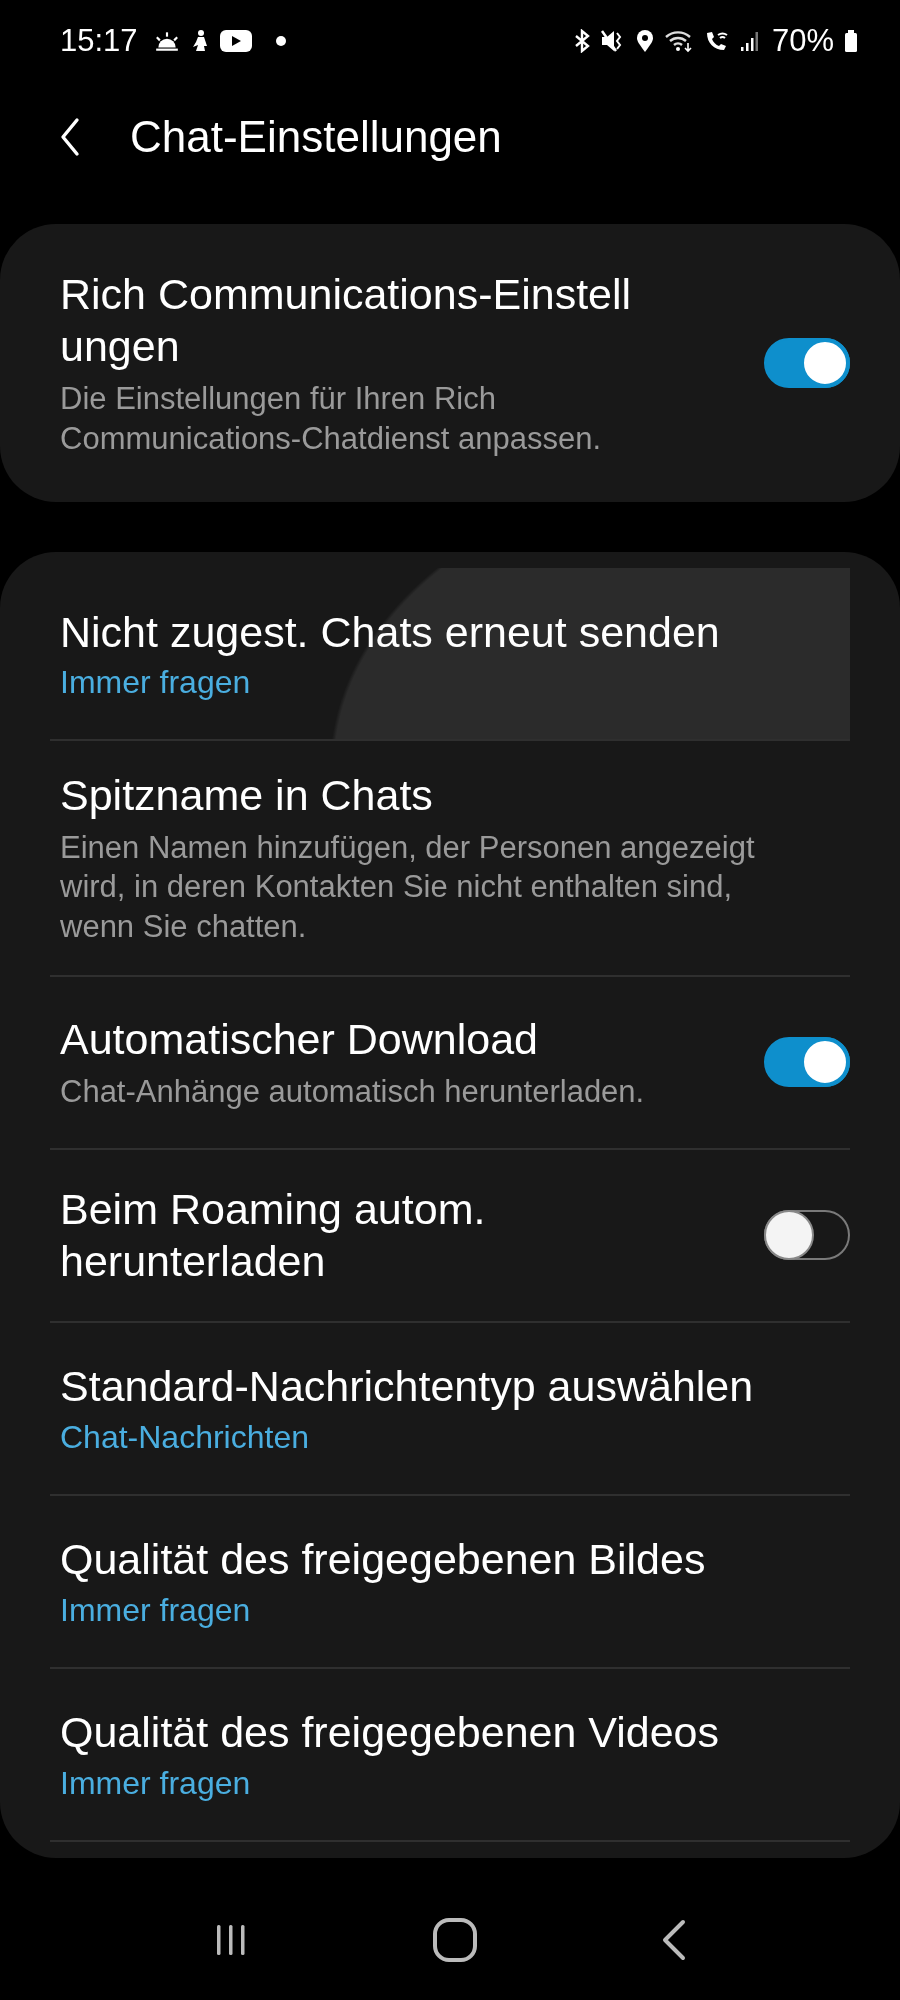 The image size is (900, 2000). What do you see at coordinates (390, 1733) in the screenshot?
I see `setting-title: Qualität des freigegebenen Videos` at bounding box center [390, 1733].